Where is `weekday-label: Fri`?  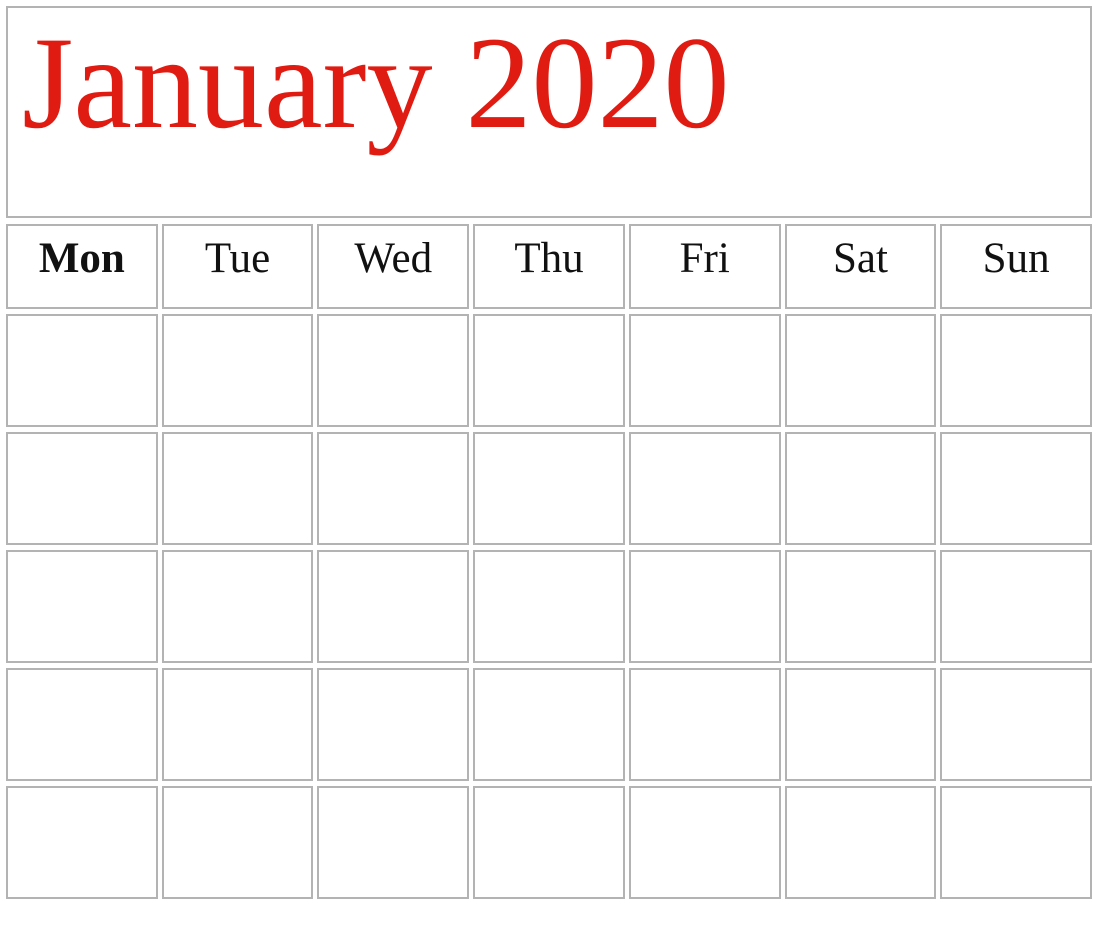 weekday-label: Fri is located at coordinates (704, 258).